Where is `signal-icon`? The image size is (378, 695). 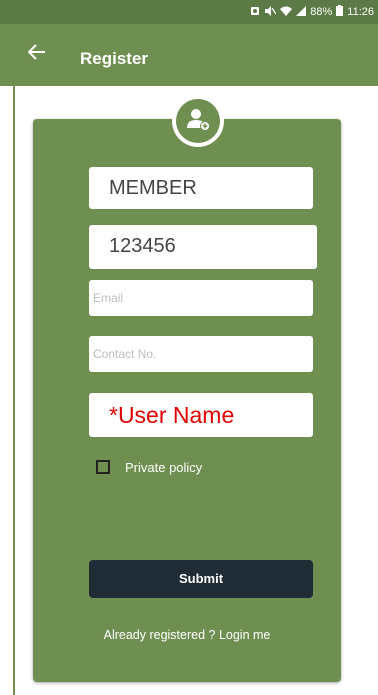 signal-icon is located at coordinates (301, 12).